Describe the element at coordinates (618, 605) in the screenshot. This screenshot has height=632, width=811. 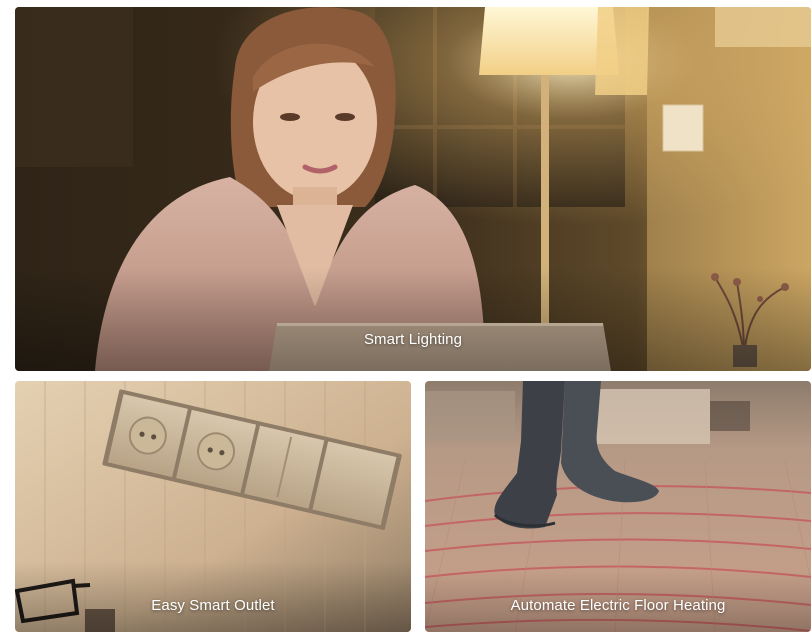
I see `floor-heating-caption: Automate Electric Floor Heating` at that location.